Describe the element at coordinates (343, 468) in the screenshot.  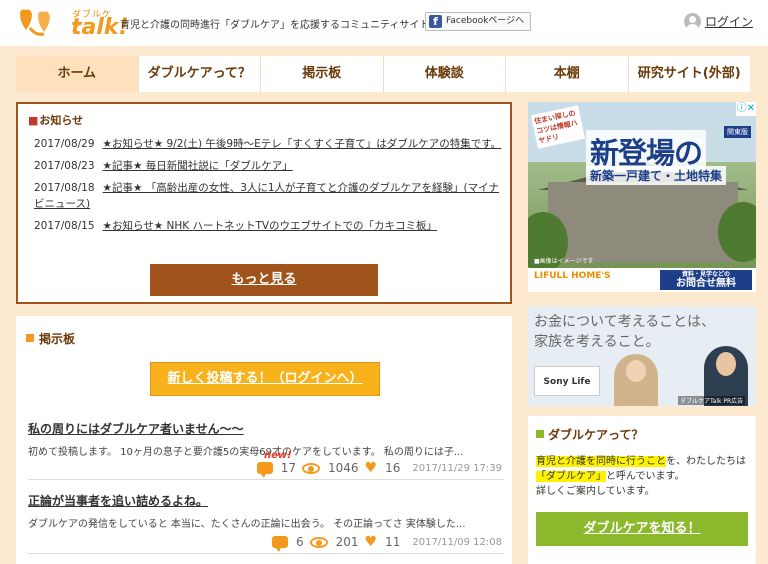
I see `view-count: 1046` at that location.